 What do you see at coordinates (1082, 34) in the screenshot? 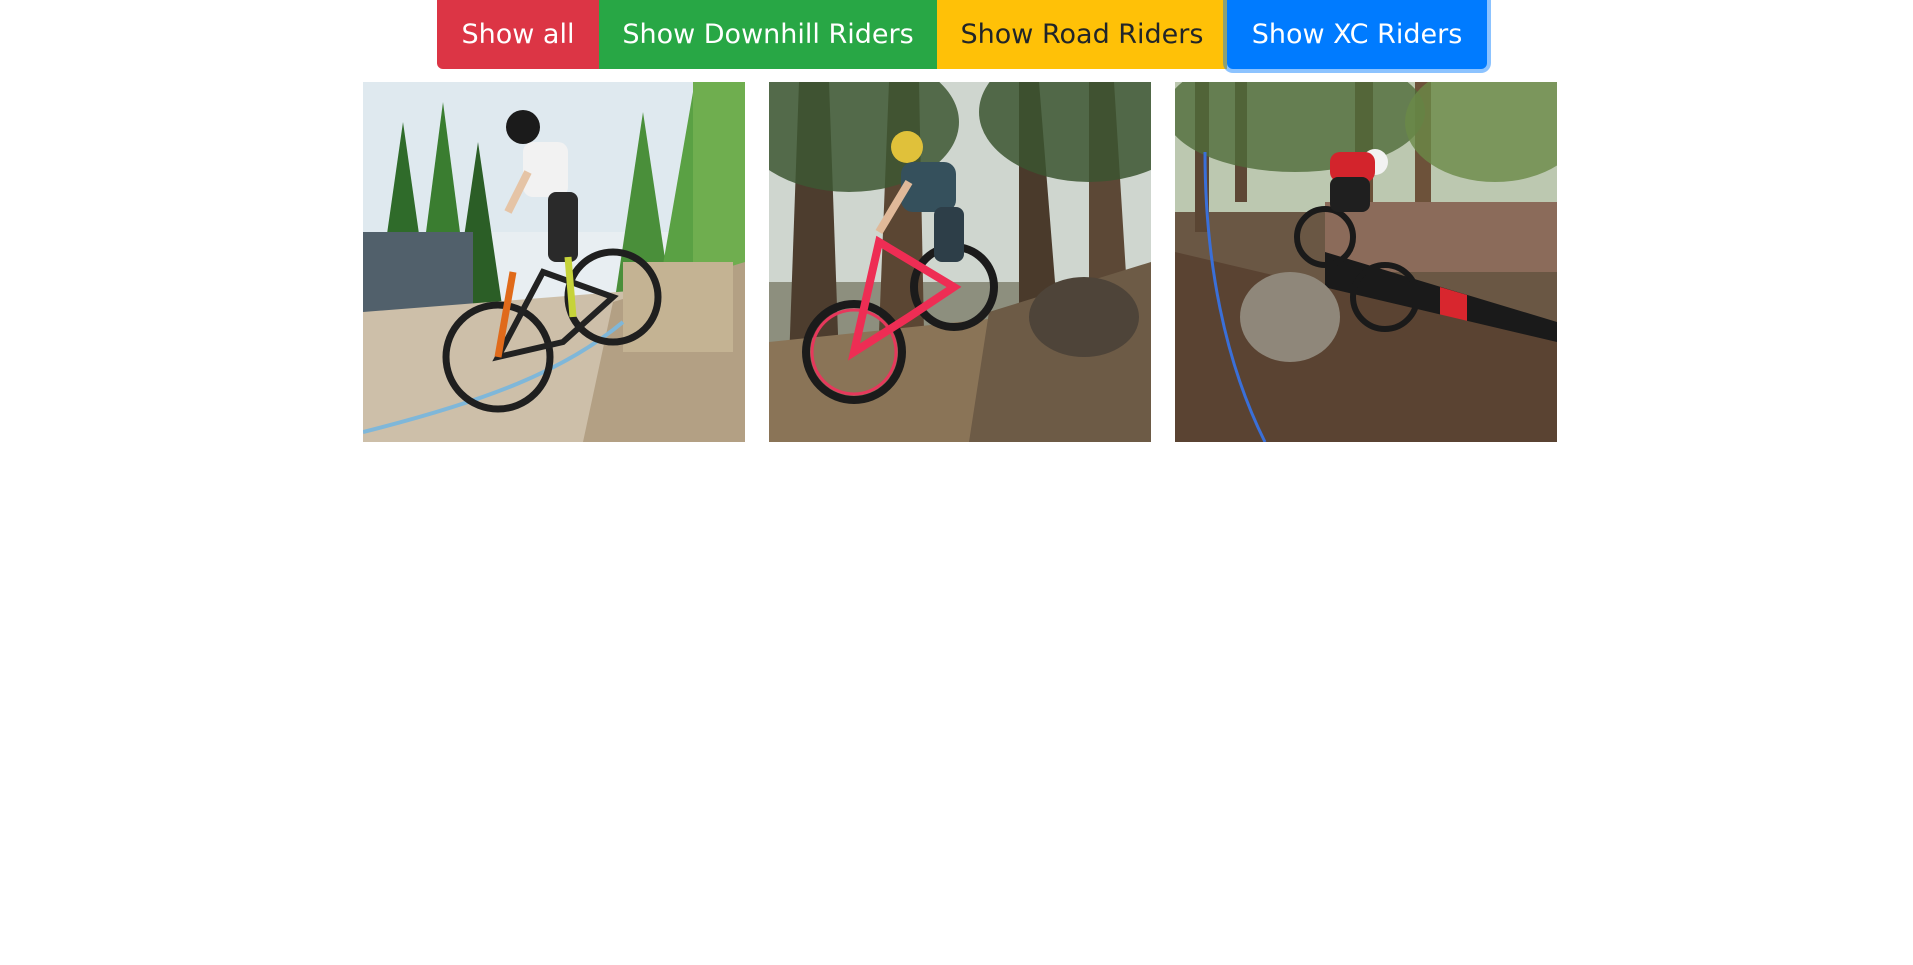
I see `show-road-riders-button: Show Road Riders` at bounding box center [1082, 34].